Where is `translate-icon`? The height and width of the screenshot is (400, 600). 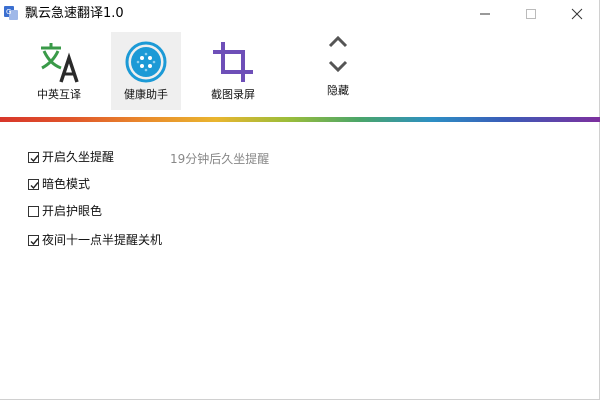 translate-icon is located at coordinates (60, 63).